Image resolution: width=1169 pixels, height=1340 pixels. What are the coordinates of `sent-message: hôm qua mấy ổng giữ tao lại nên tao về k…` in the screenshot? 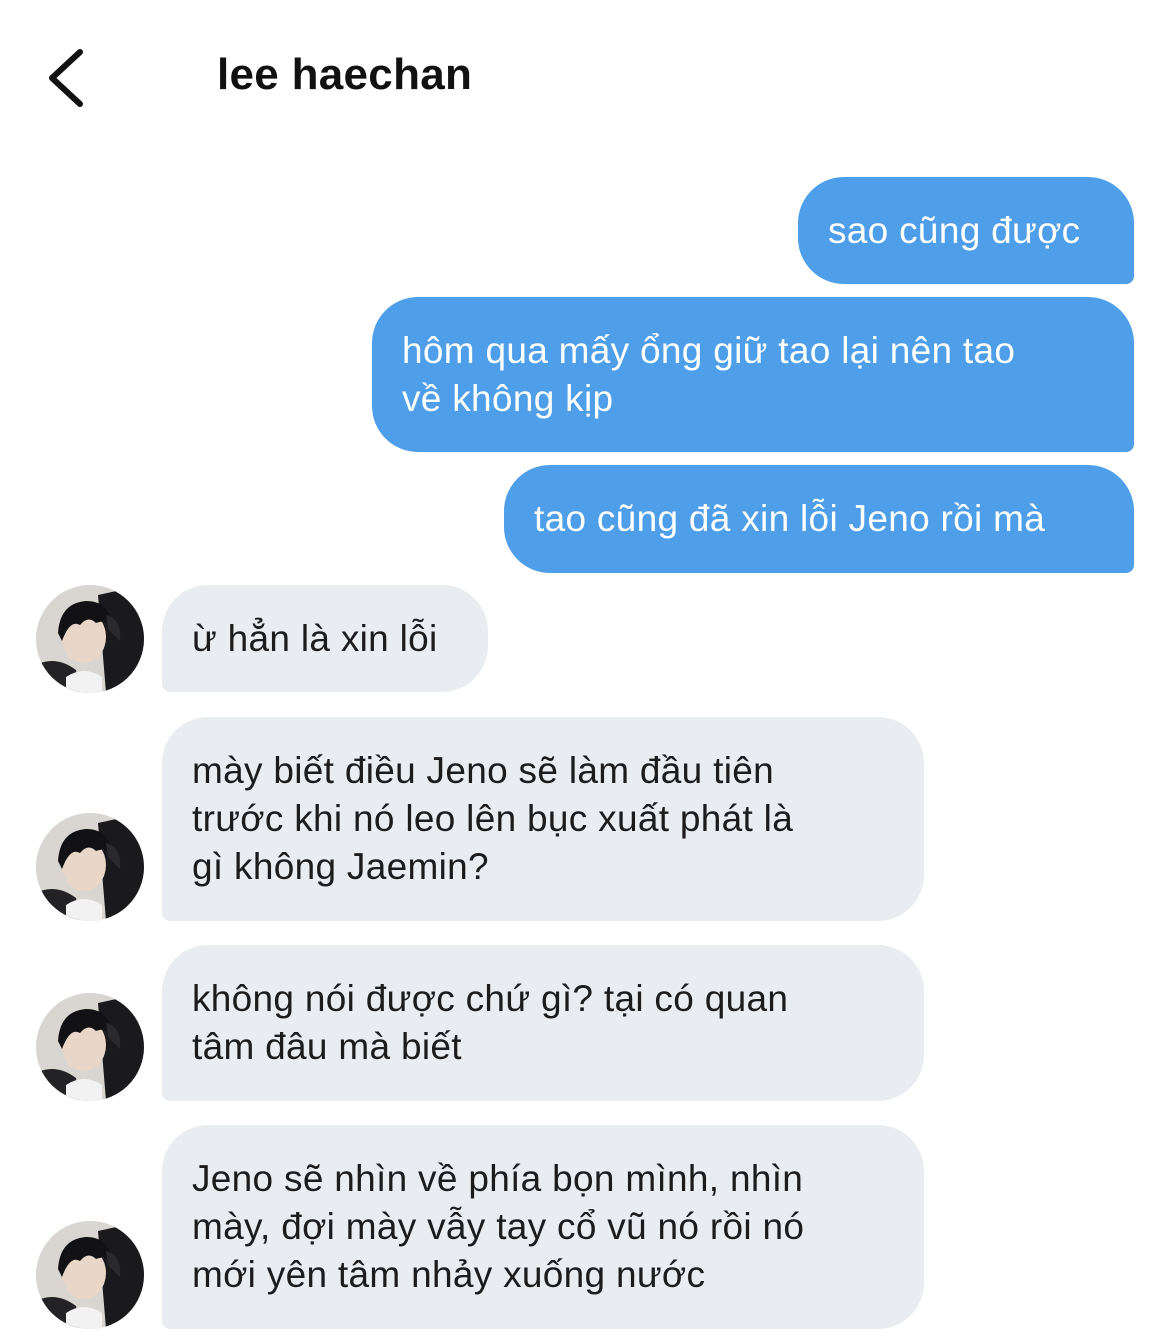 It's located at (753, 374).